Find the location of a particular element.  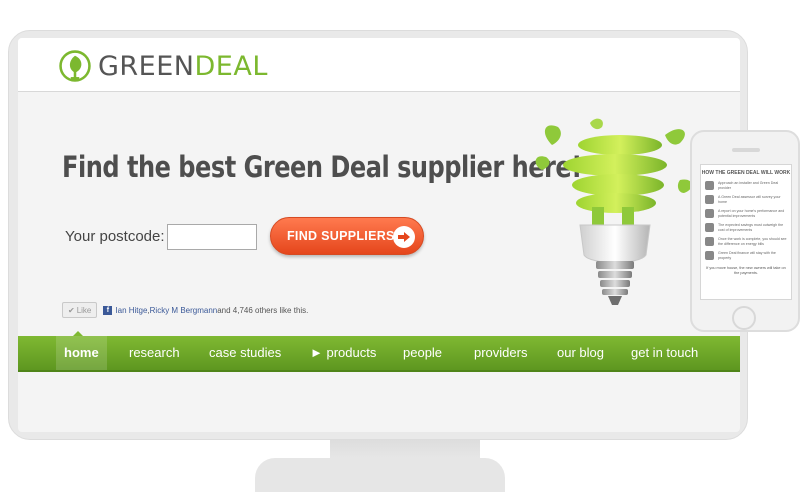

nav-item-providers: providers is located at coordinates (500, 353).